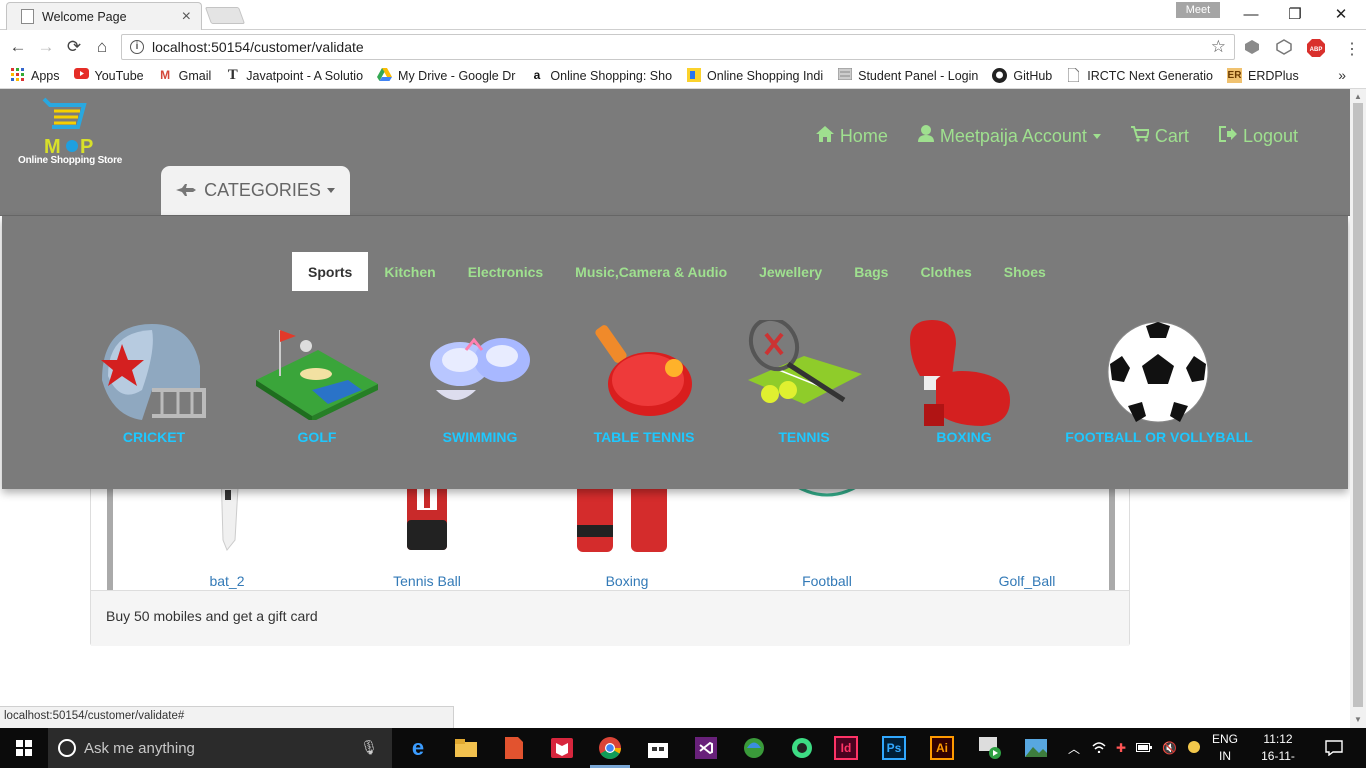 The width and height of the screenshot is (1366, 768). Describe the element at coordinates (24, 748) in the screenshot. I see `windows-start-icon` at that location.